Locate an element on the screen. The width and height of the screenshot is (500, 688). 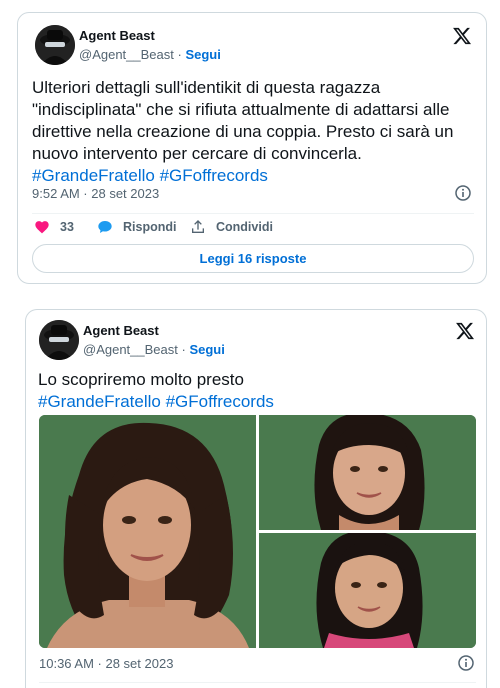
timestamp: 10:36 AM · 28 set 2023 is located at coordinates (106, 663).